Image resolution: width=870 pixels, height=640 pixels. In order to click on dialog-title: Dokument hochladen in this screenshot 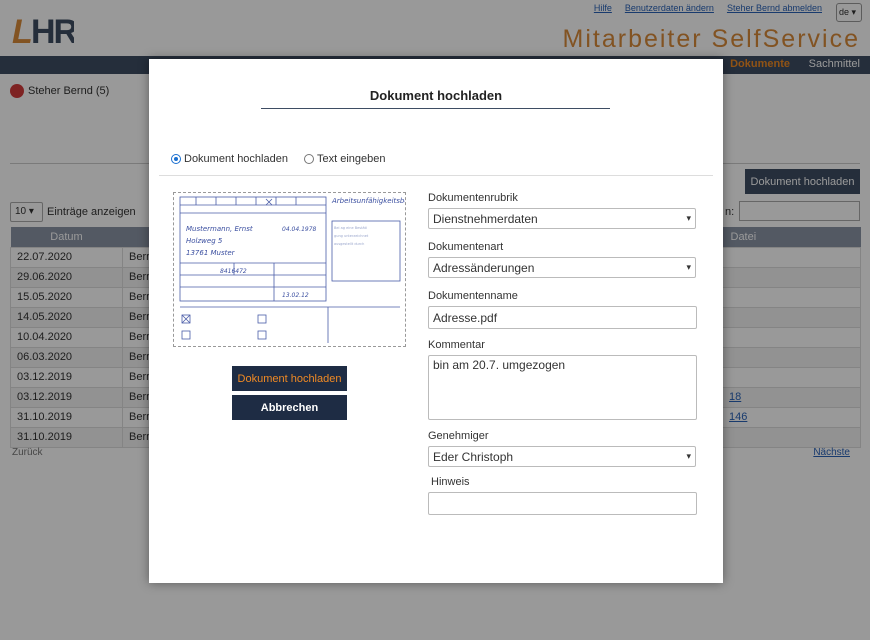, I will do `click(436, 95)`.